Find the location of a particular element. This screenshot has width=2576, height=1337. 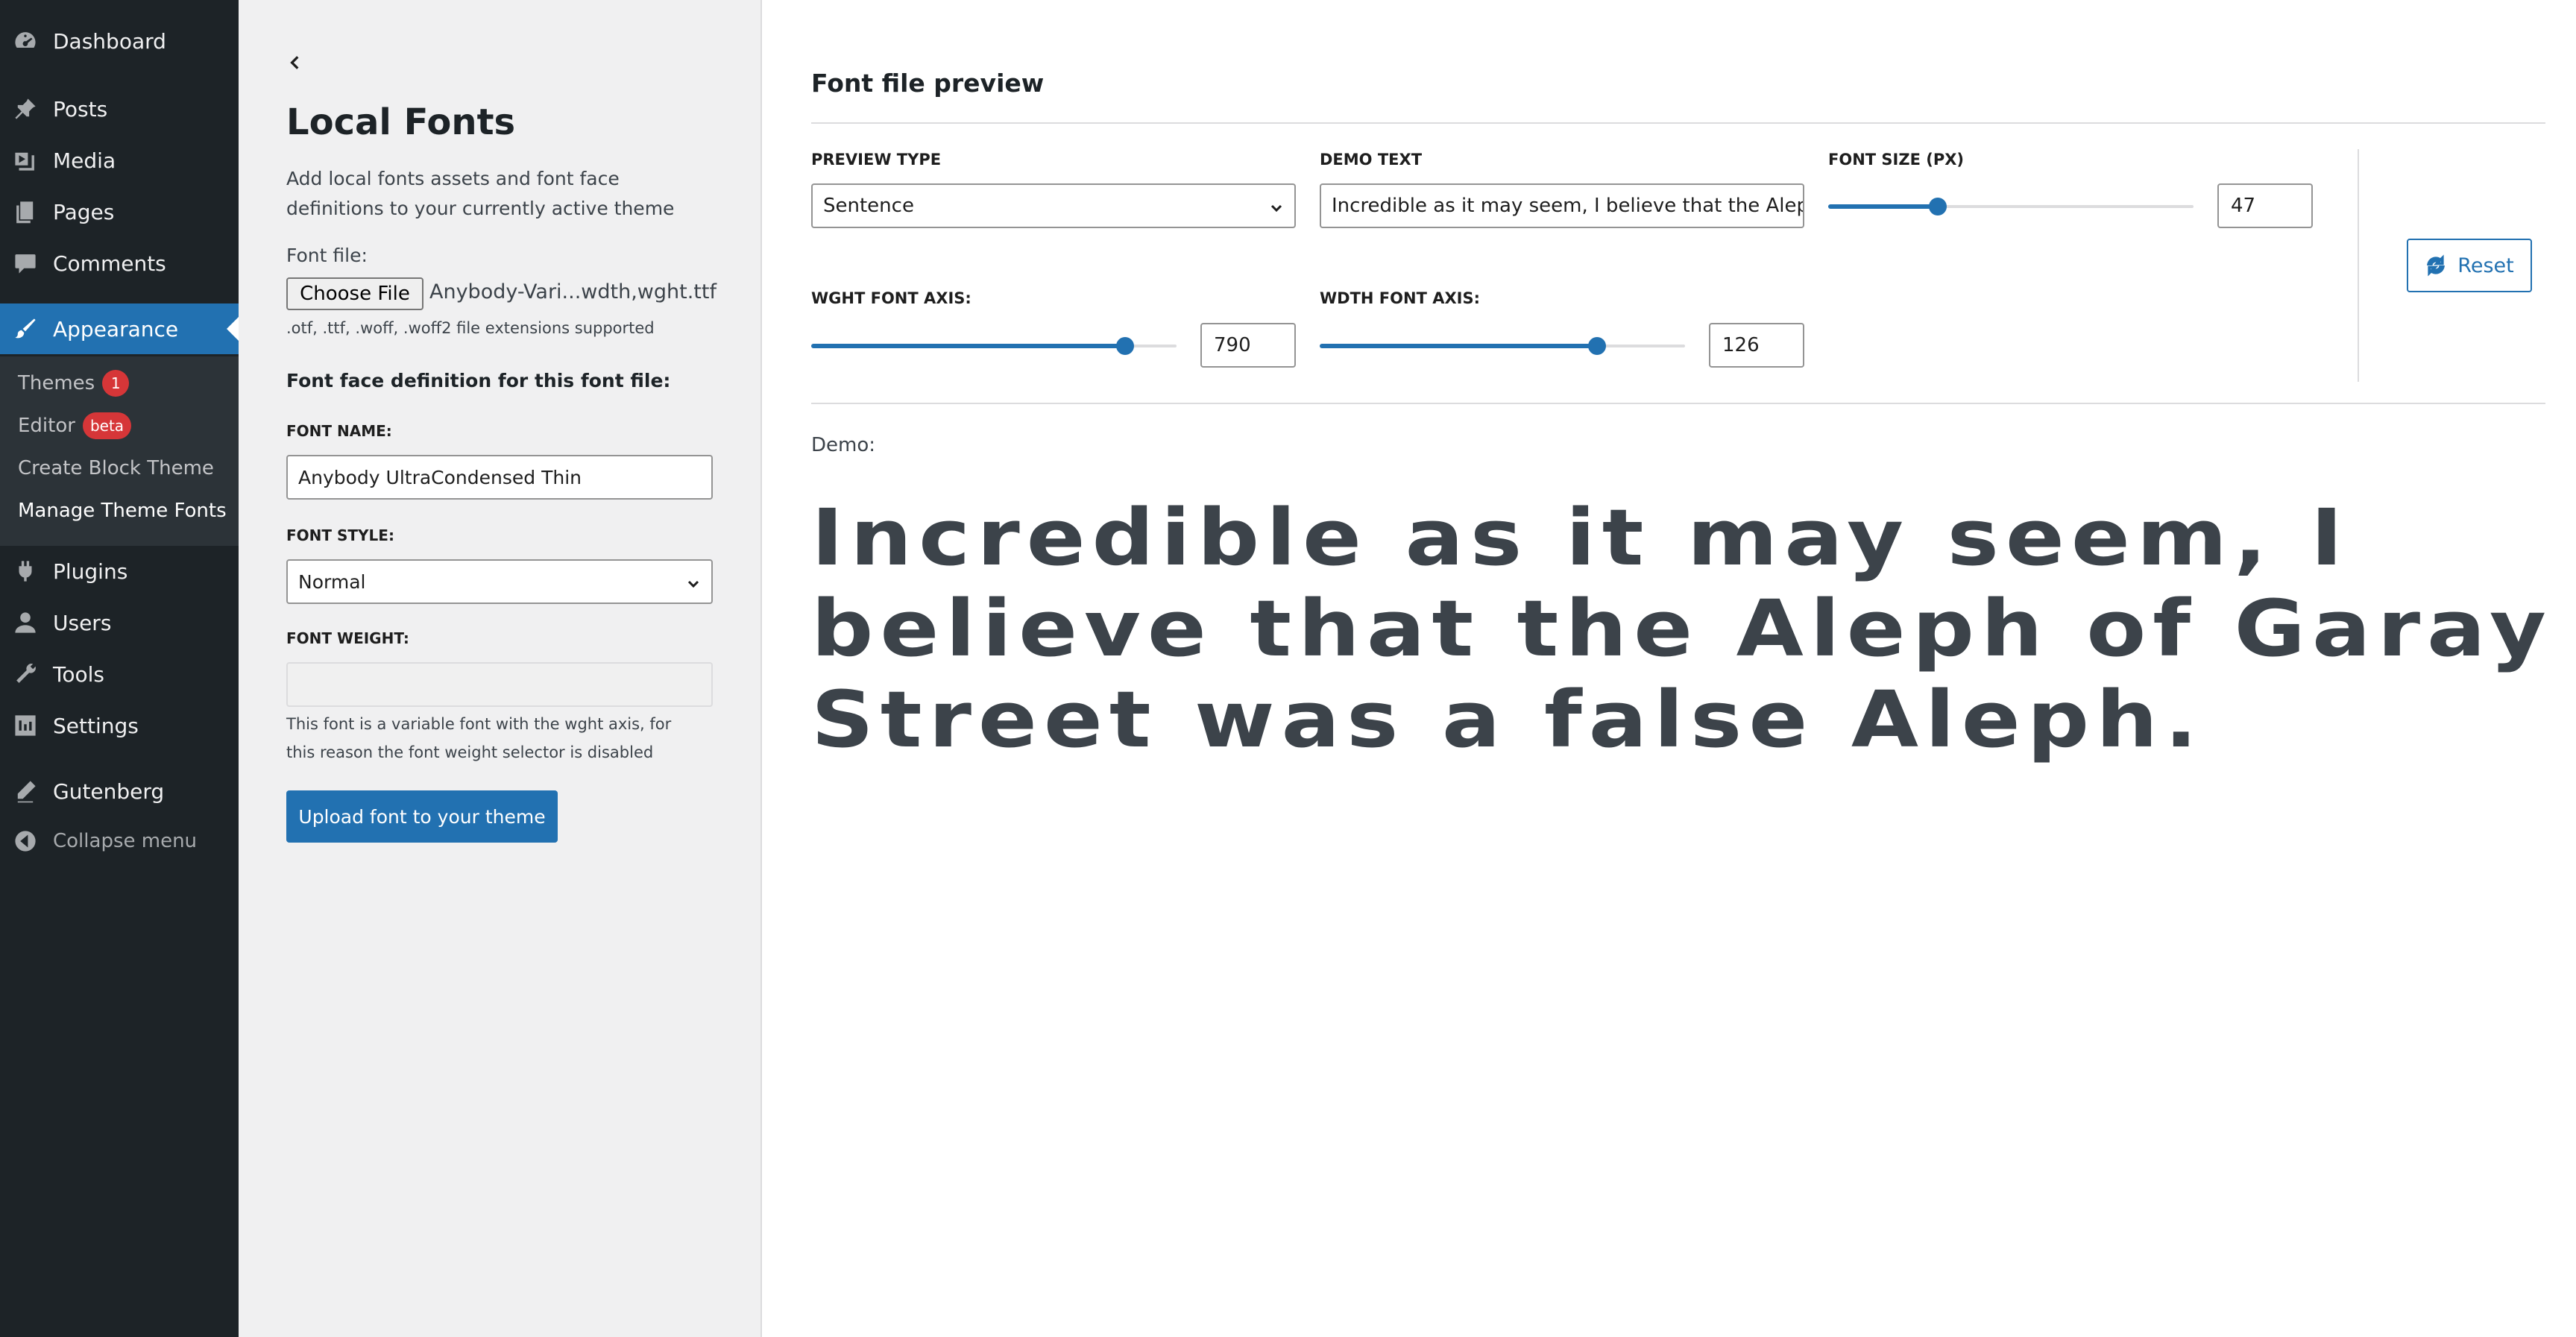

reset-button: Reset is located at coordinates (2469, 265).